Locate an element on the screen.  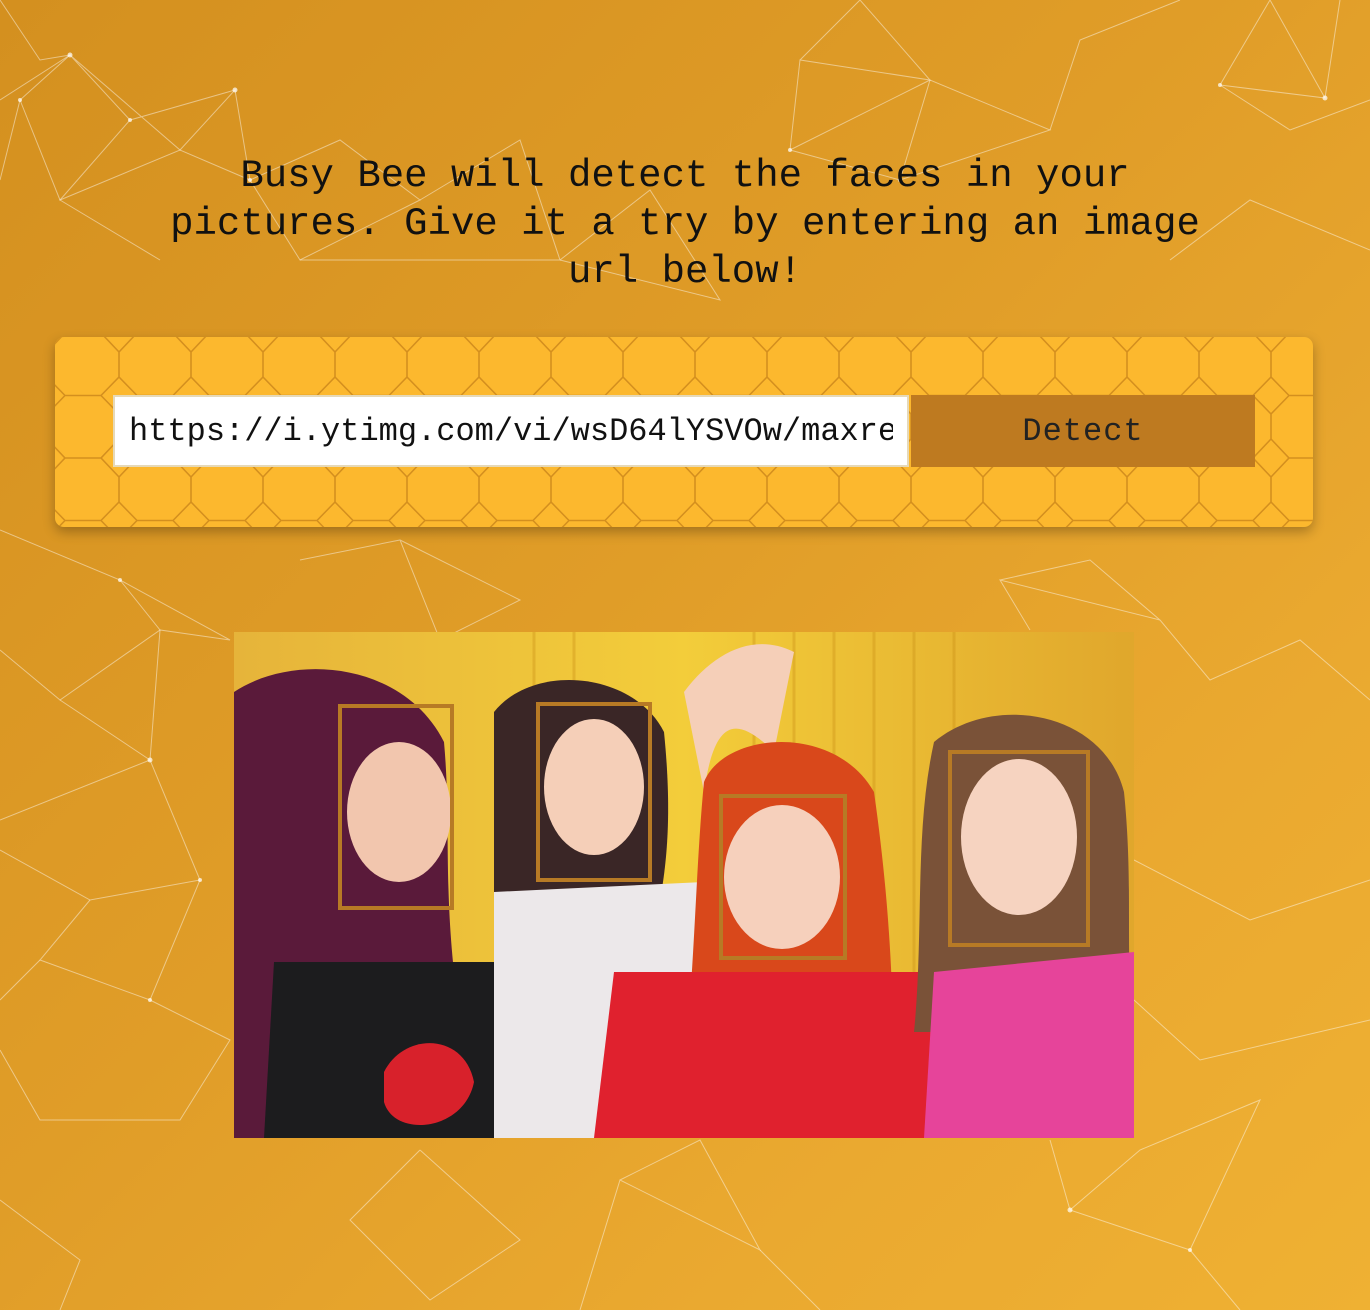
detect-button: Detect is located at coordinates (1083, 431).